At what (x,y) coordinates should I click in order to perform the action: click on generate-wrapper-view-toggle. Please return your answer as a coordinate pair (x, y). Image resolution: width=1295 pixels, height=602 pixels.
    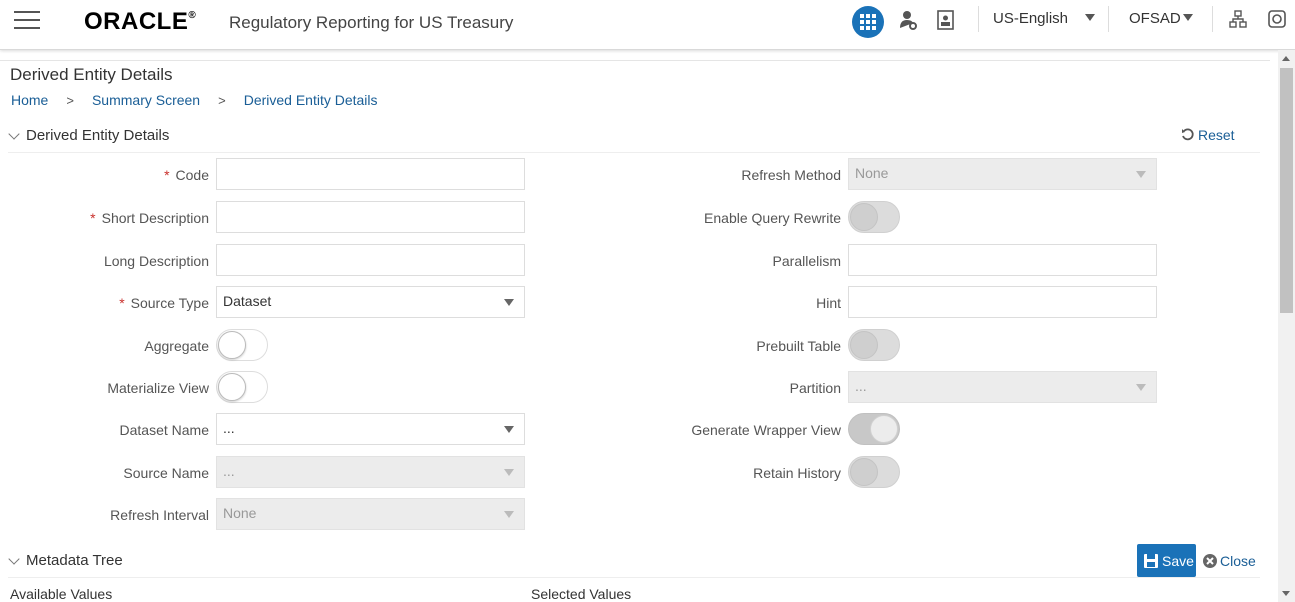
    Looking at the image, I should click on (874, 429).